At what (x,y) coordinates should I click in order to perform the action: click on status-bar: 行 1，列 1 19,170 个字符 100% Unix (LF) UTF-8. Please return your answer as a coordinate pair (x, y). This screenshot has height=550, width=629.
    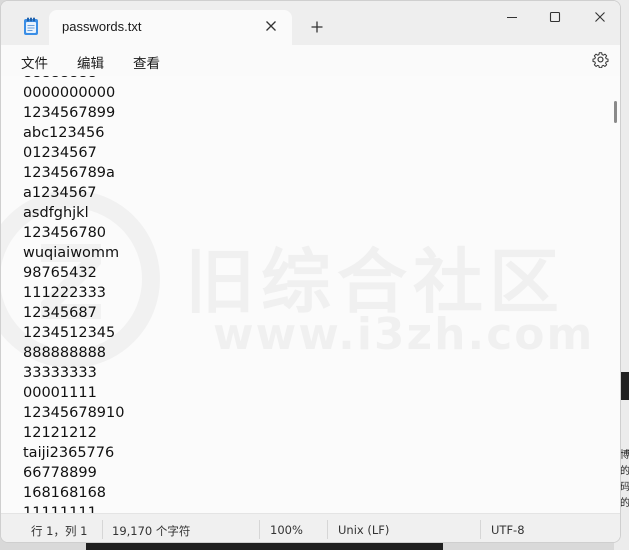
    Looking at the image, I should click on (310, 527).